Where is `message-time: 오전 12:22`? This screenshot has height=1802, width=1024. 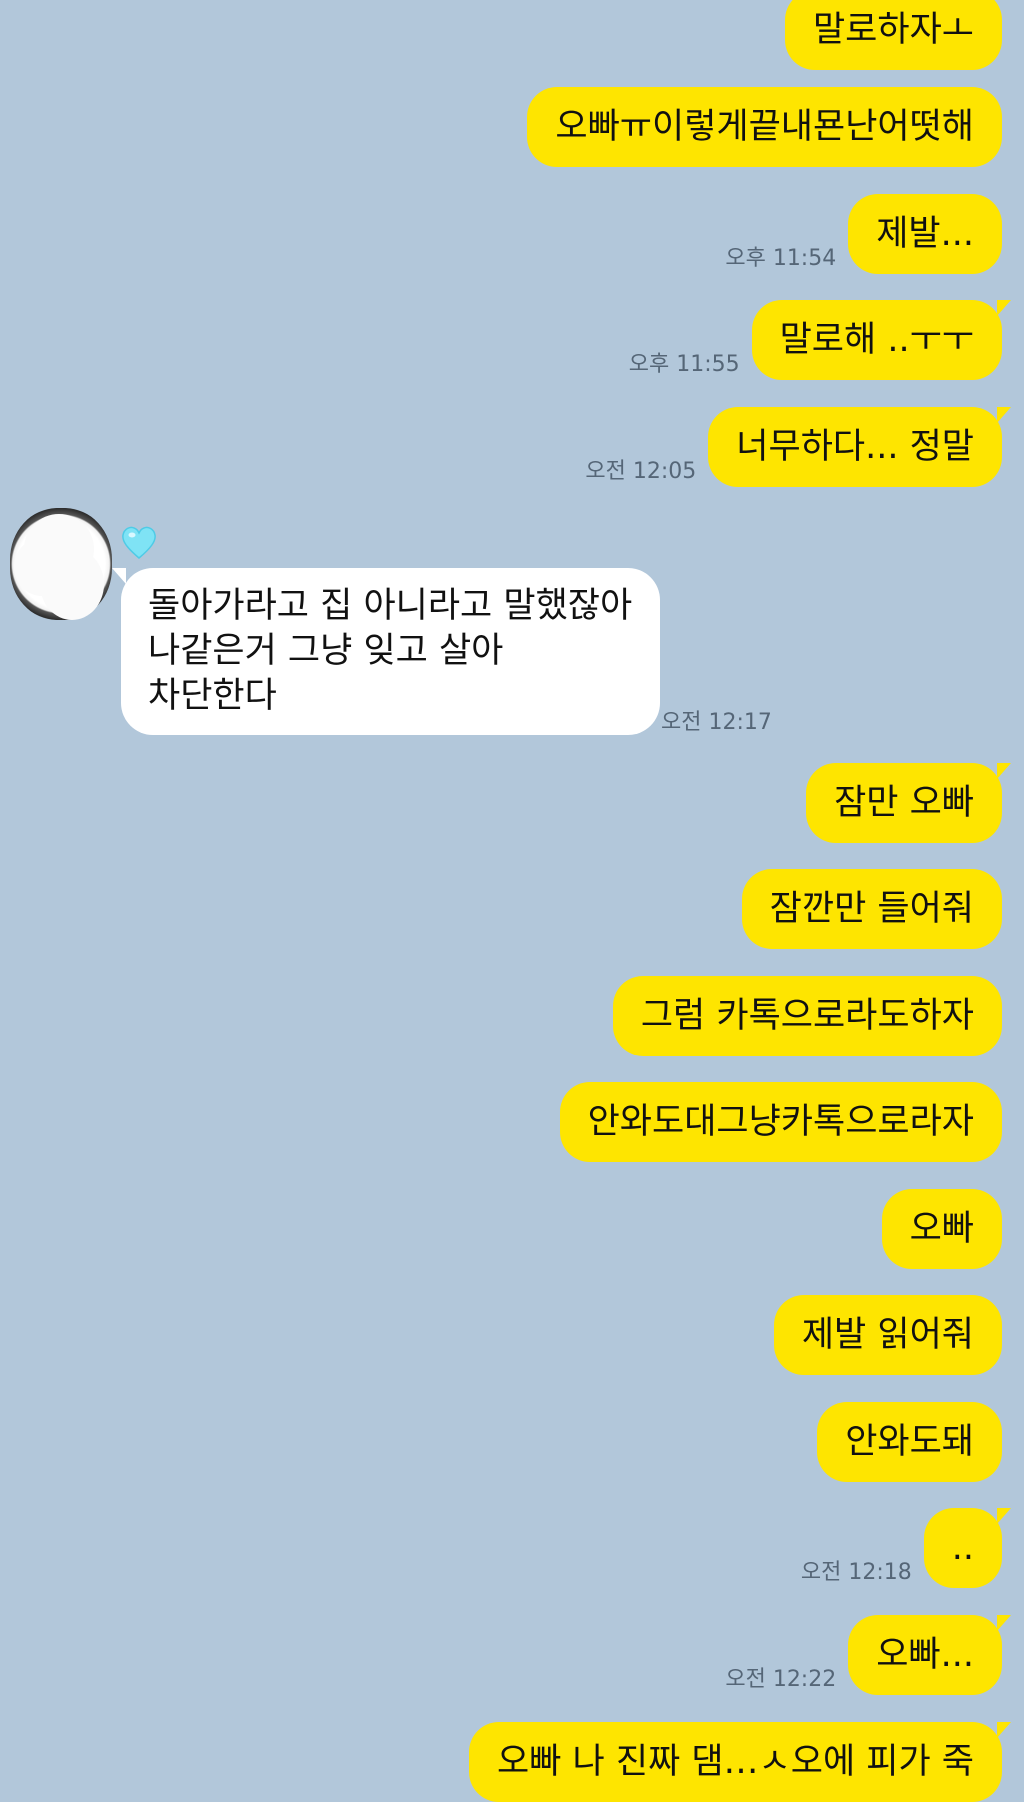
message-time: 오전 12:22 is located at coordinates (781, 1679).